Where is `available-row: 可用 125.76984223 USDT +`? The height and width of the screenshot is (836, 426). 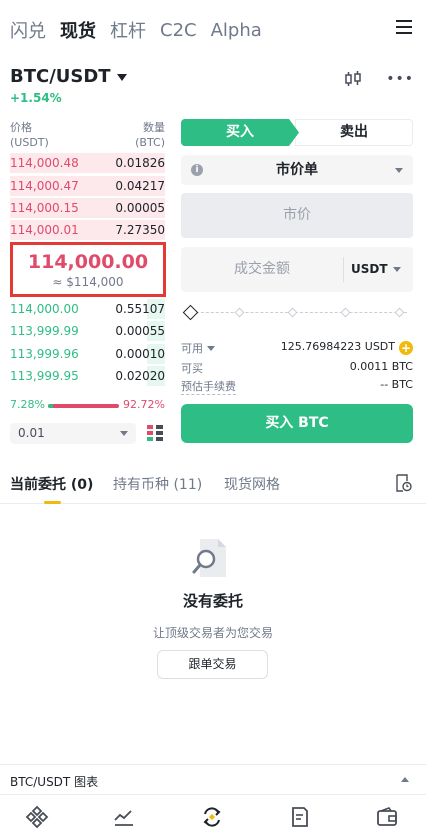 available-row: 可用 125.76984223 USDT + is located at coordinates (297, 348).